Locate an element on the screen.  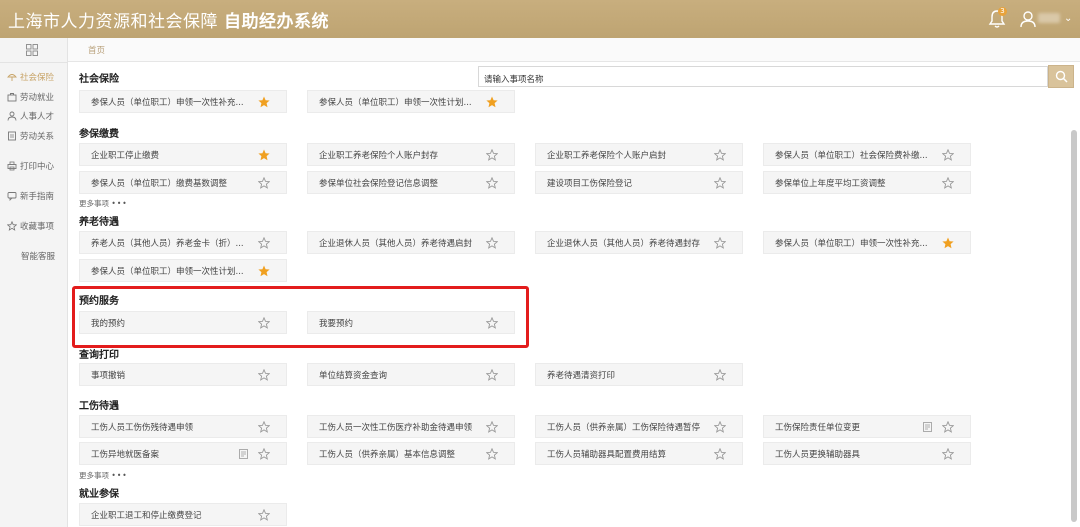
more-dots-icon: ••• is located at coordinates (119, 475).